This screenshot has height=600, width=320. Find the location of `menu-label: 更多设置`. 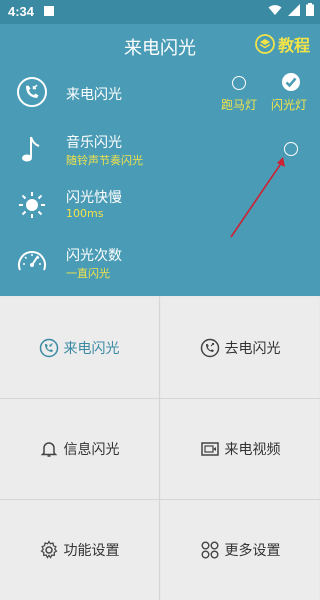

menu-label: 更多设置 is located at coordinates (252, 551).